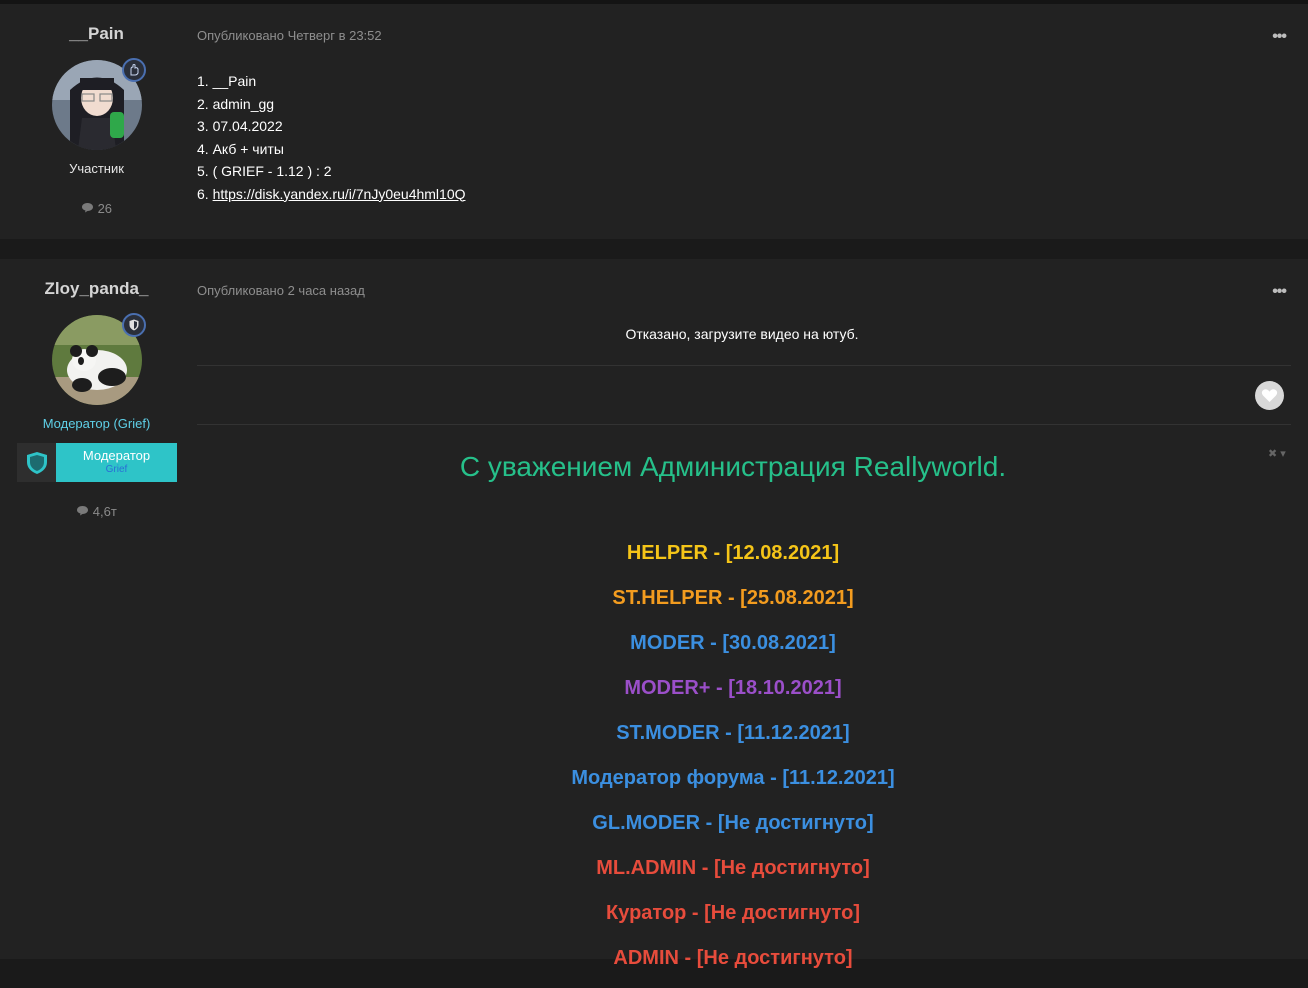 Image resolution: width=1308 pixels, height=988 pixels. Describe the element at coordinates (134, 70) in the screenshot. I see `hand-icon` at that location.